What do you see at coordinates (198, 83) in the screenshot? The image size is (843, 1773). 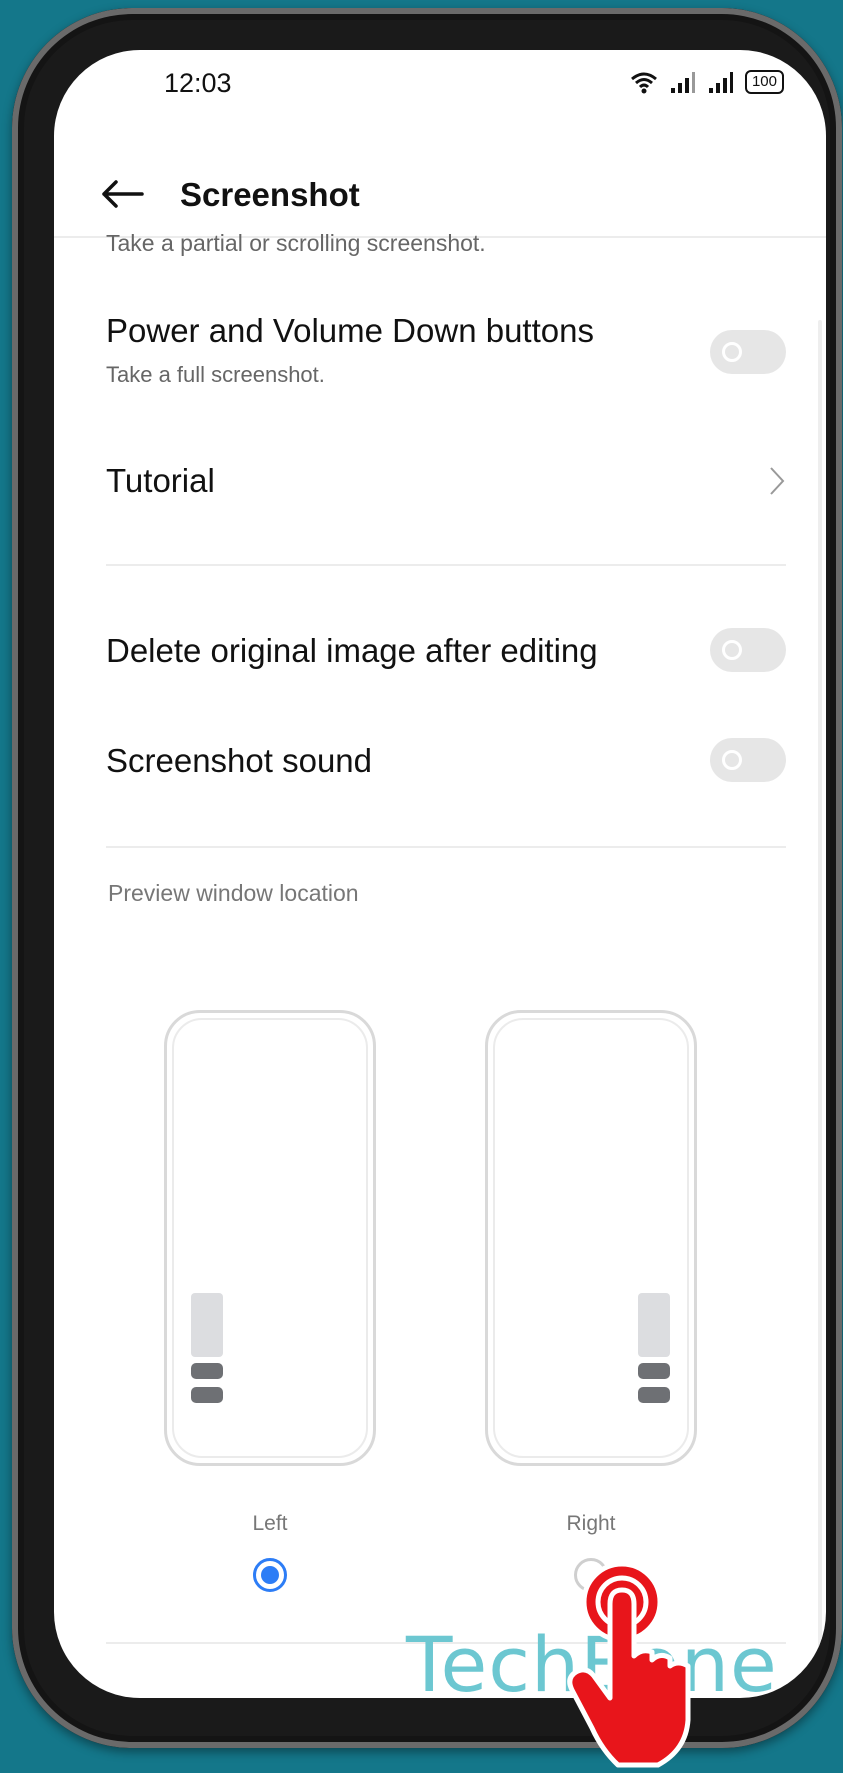 I see `status-time: 12:03` at bounding box center [198, 83].